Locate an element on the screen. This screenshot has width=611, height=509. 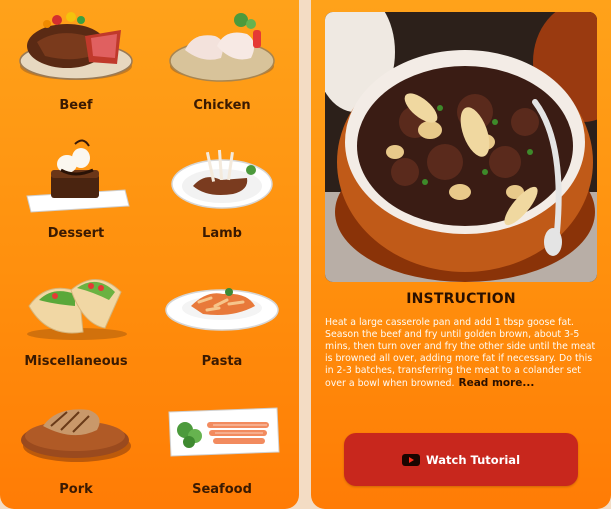
category-seafood: Seafood is located at coordinates (222, 446).